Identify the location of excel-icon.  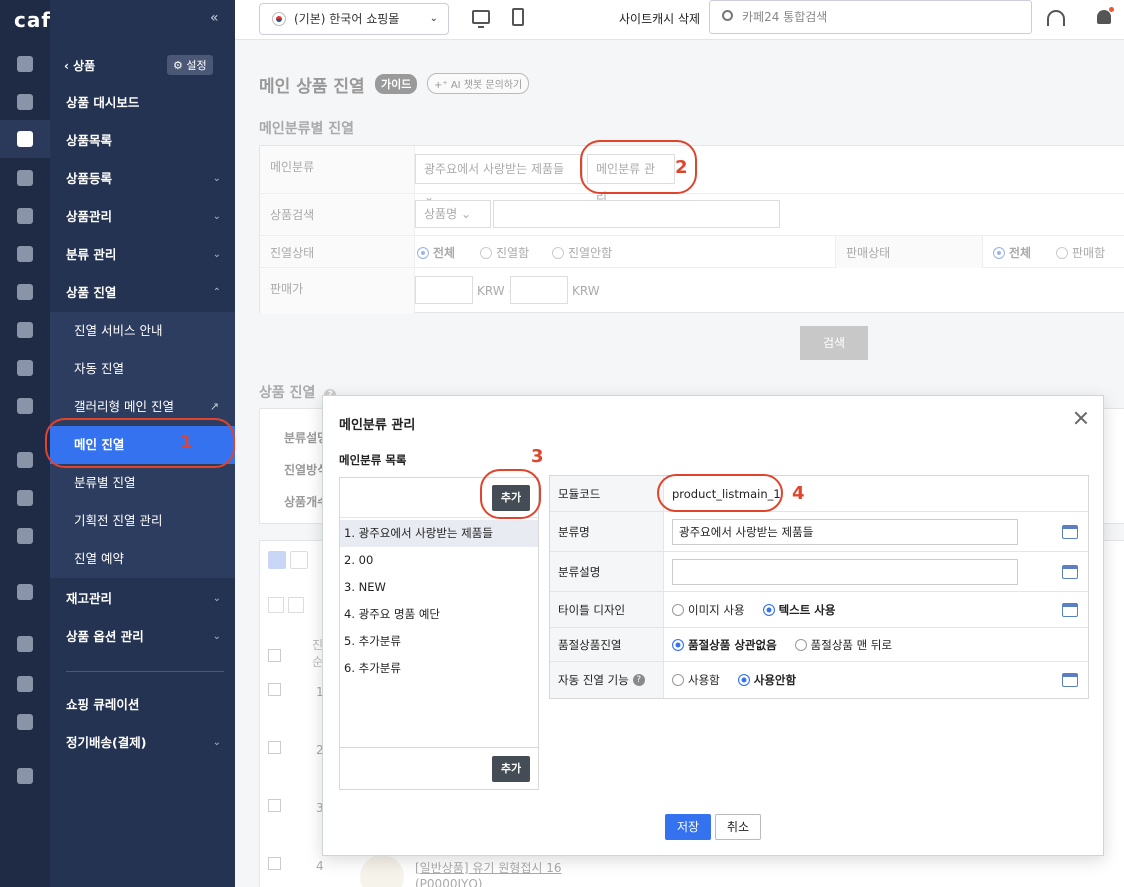
(25, 406).